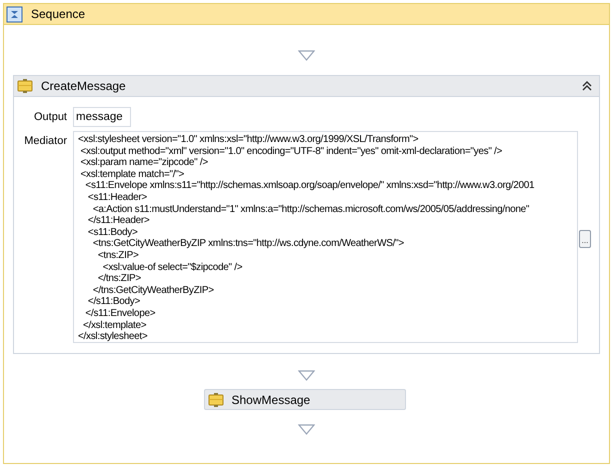 This screenshot has width=613, height=467. What do you see at coordinates (291, 152) in the screenshot?
I see `code-line: <xsl:output method="xml" version="1.0" encoding="UTF-8" indent="yes" omit-xml-declaration="yes" />` at bounding box center [291, 152].